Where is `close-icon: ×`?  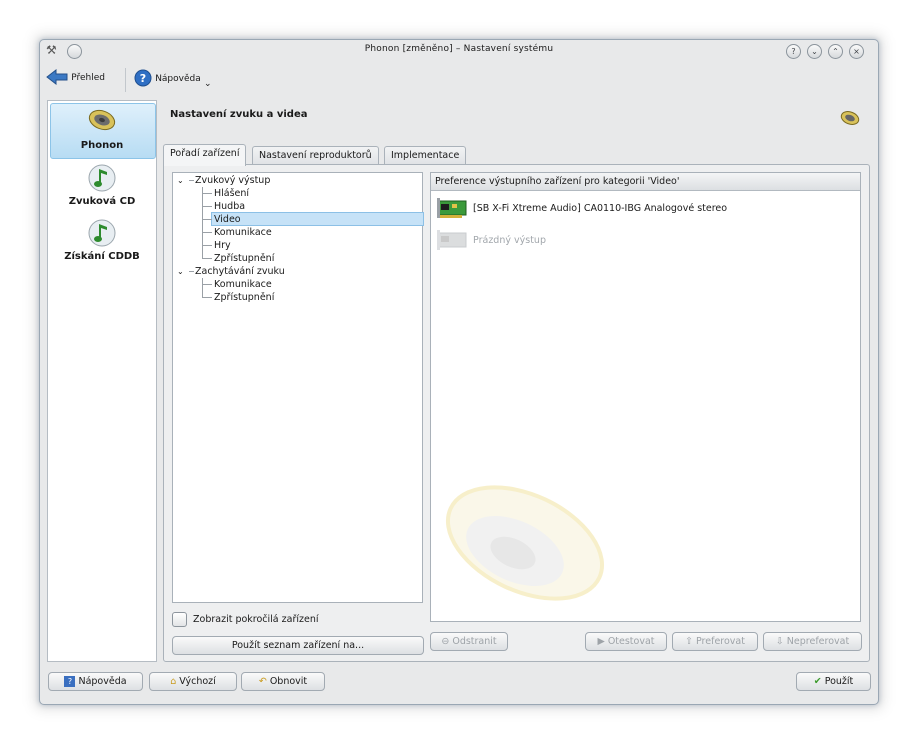 close-icon: × is located at coordinates (856, 51).